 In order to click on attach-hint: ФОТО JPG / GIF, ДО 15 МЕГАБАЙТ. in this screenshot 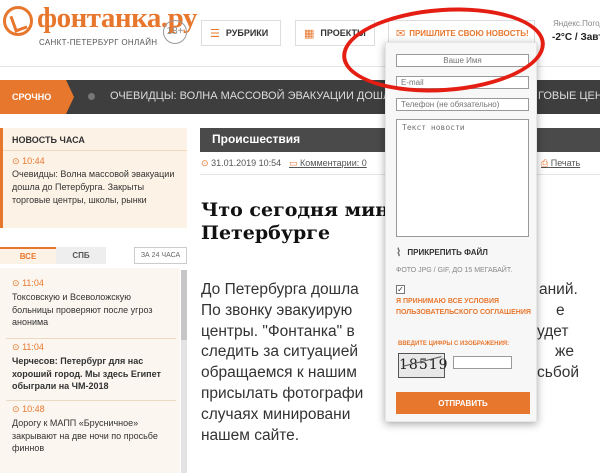, I will do `click(454, 270)`.